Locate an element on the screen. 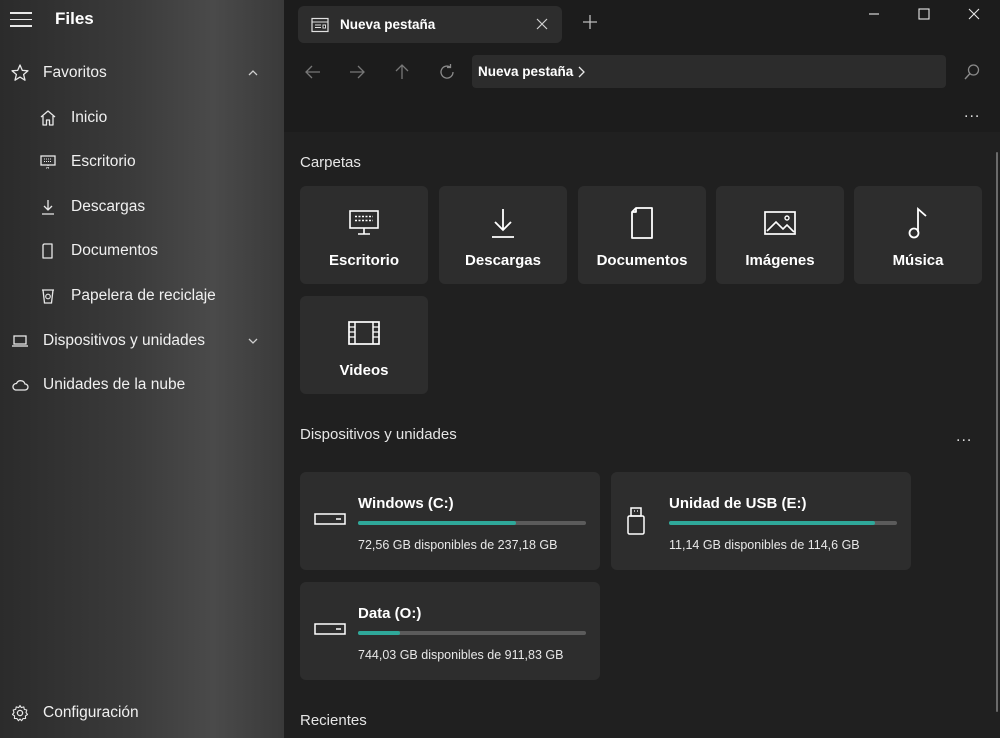 Image resolution: width=1000 pixels, height=738 pixels. hamburger-menu-icon is located at coordinates (21, 19).